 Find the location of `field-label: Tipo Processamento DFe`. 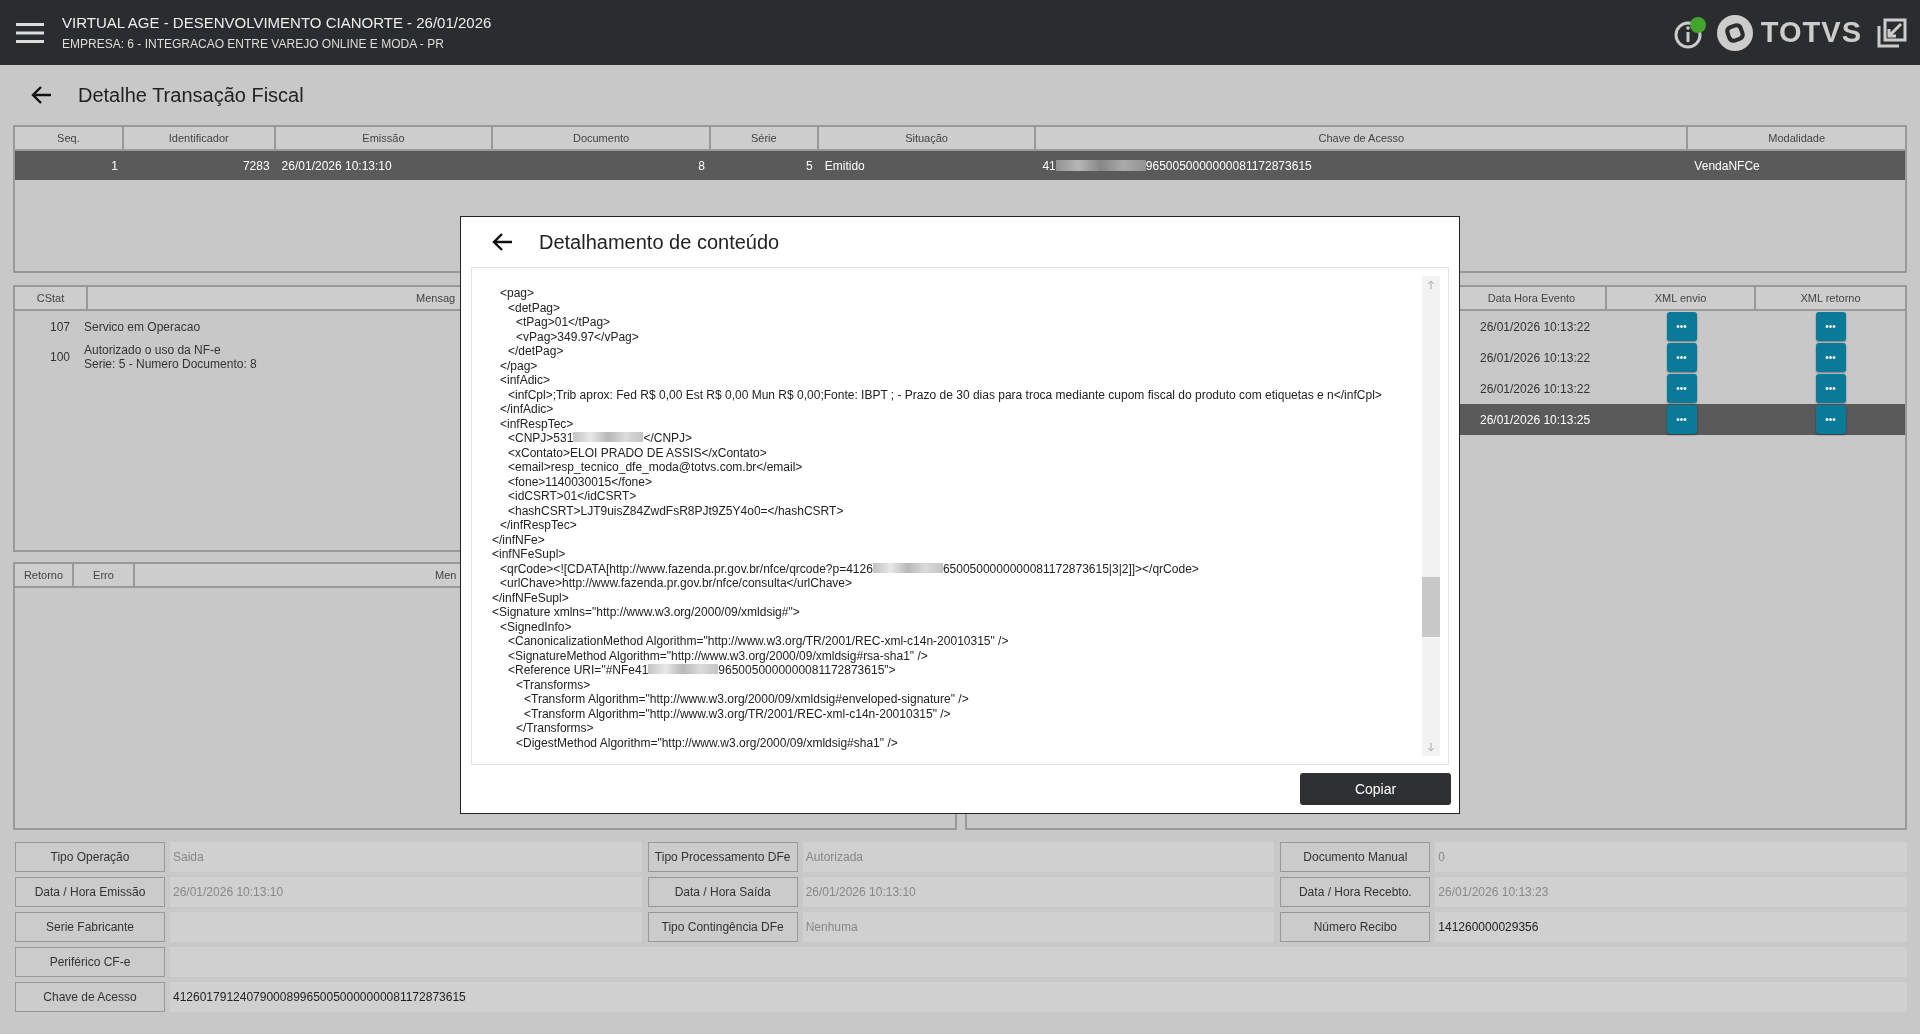

field-label: Tipo Processamento DFe is located at coordinates (722, 857).